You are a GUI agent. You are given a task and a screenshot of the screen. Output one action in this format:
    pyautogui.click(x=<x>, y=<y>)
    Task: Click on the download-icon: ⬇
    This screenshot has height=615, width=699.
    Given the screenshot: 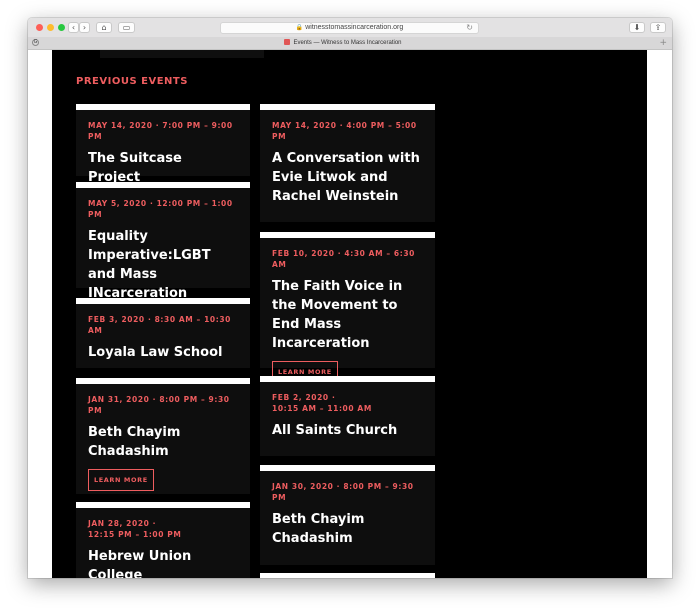 What is the action you would take?
    pyautogui.click(x=637, y=27)
    